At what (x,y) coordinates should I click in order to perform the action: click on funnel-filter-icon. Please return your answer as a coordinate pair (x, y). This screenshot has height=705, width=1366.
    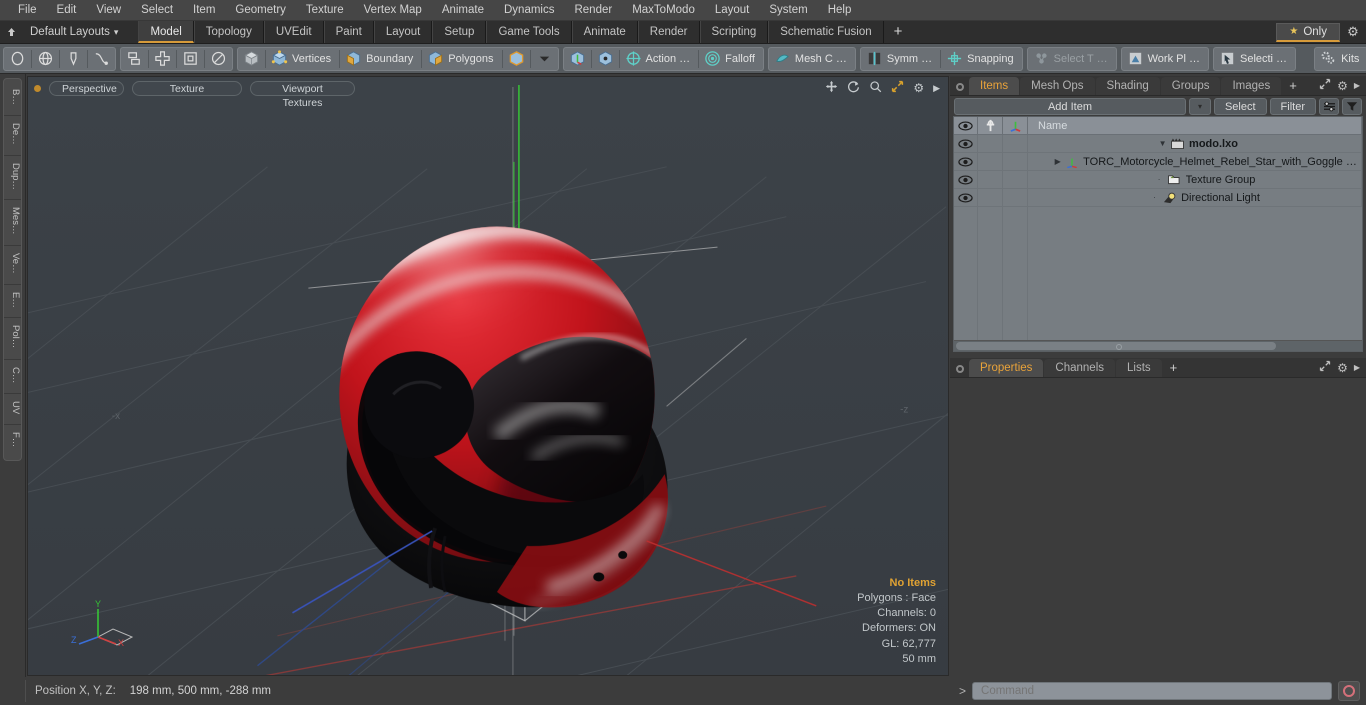
    Looking at the image, I should click on (1352, 106).